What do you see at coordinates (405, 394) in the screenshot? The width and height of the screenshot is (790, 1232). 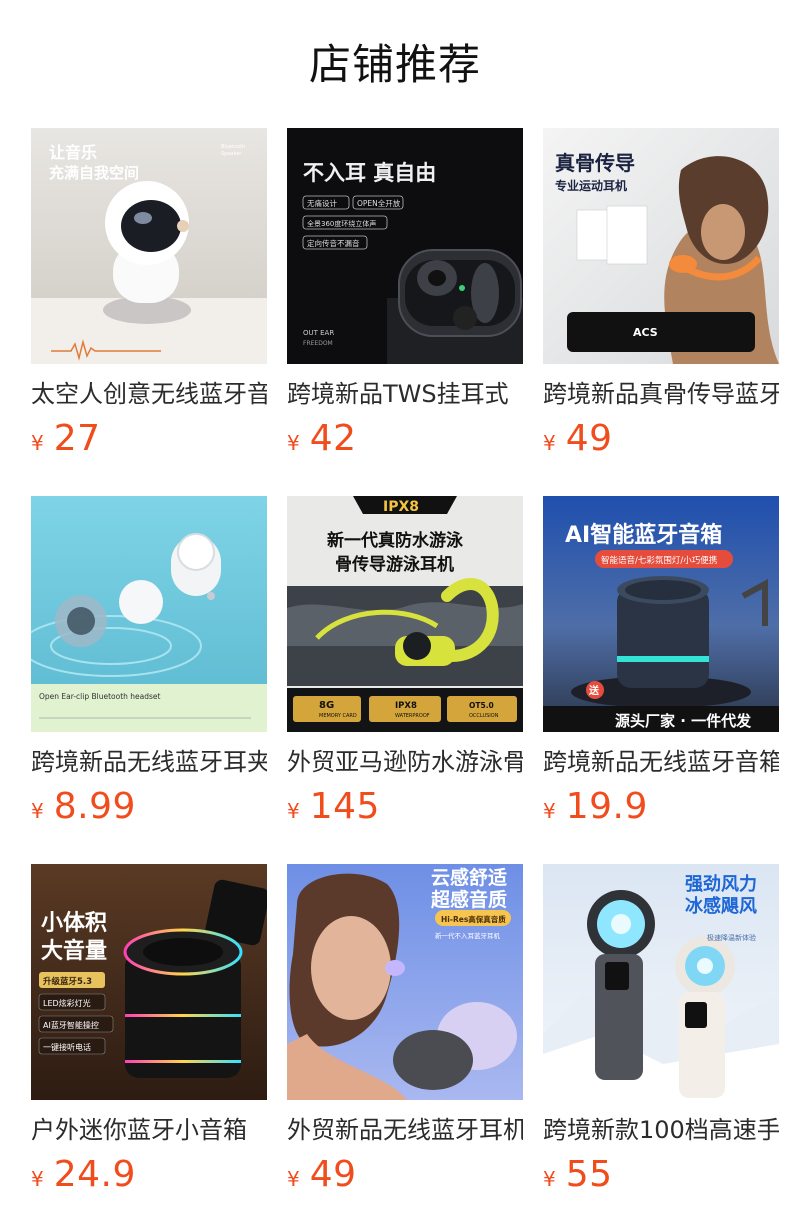 I see `product-name: 跨境新品TWS挂耳式` at bounding box center [405, 394].